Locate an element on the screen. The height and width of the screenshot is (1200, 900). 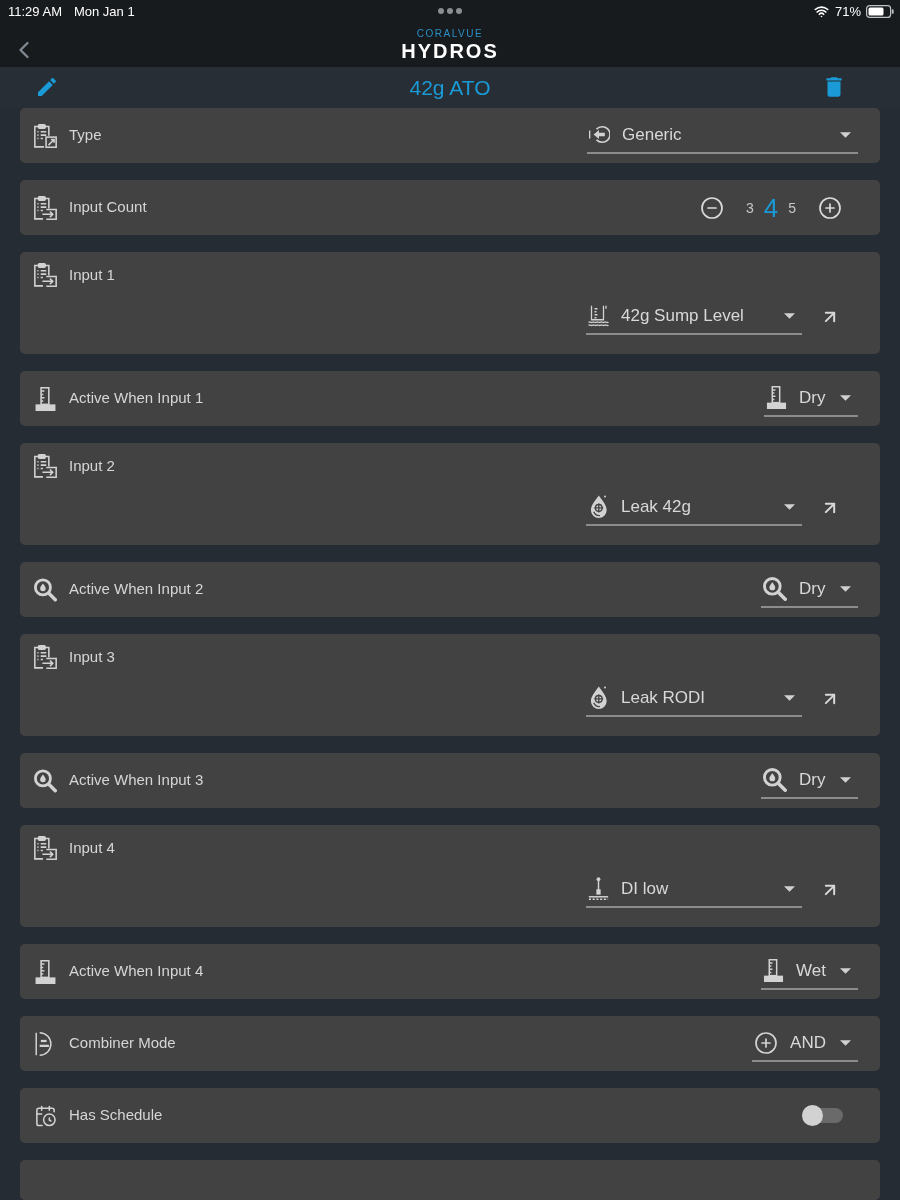
dropdown: Leak RODI is located at coordinates (694, 698).